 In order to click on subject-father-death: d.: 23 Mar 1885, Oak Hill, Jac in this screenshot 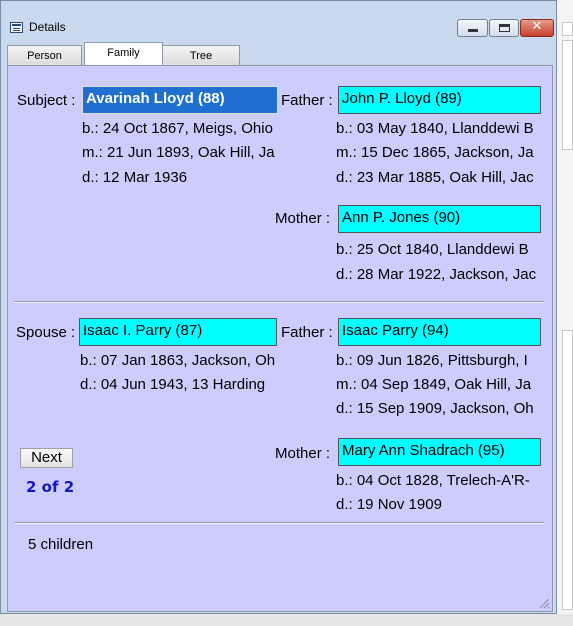, I will do `click(435, 177)`.